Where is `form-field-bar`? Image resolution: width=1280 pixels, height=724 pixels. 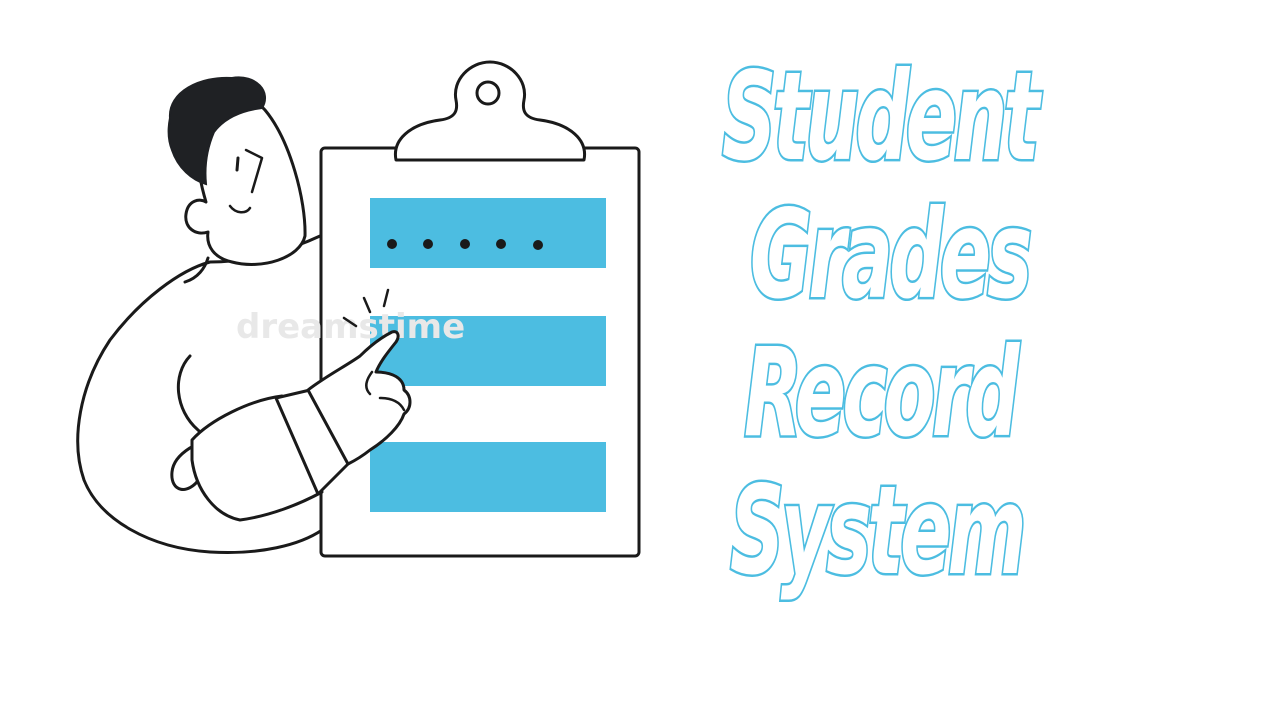 form-field-bar is located at coordinates (488, 477).